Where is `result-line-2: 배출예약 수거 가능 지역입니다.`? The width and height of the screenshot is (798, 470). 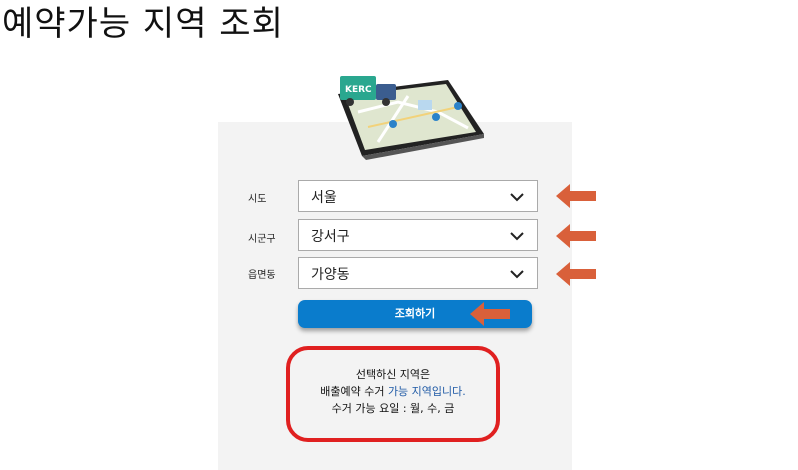 result-line-2: 배출예약 수거 가능 지역입니다. is located at coordinates (393, 391).